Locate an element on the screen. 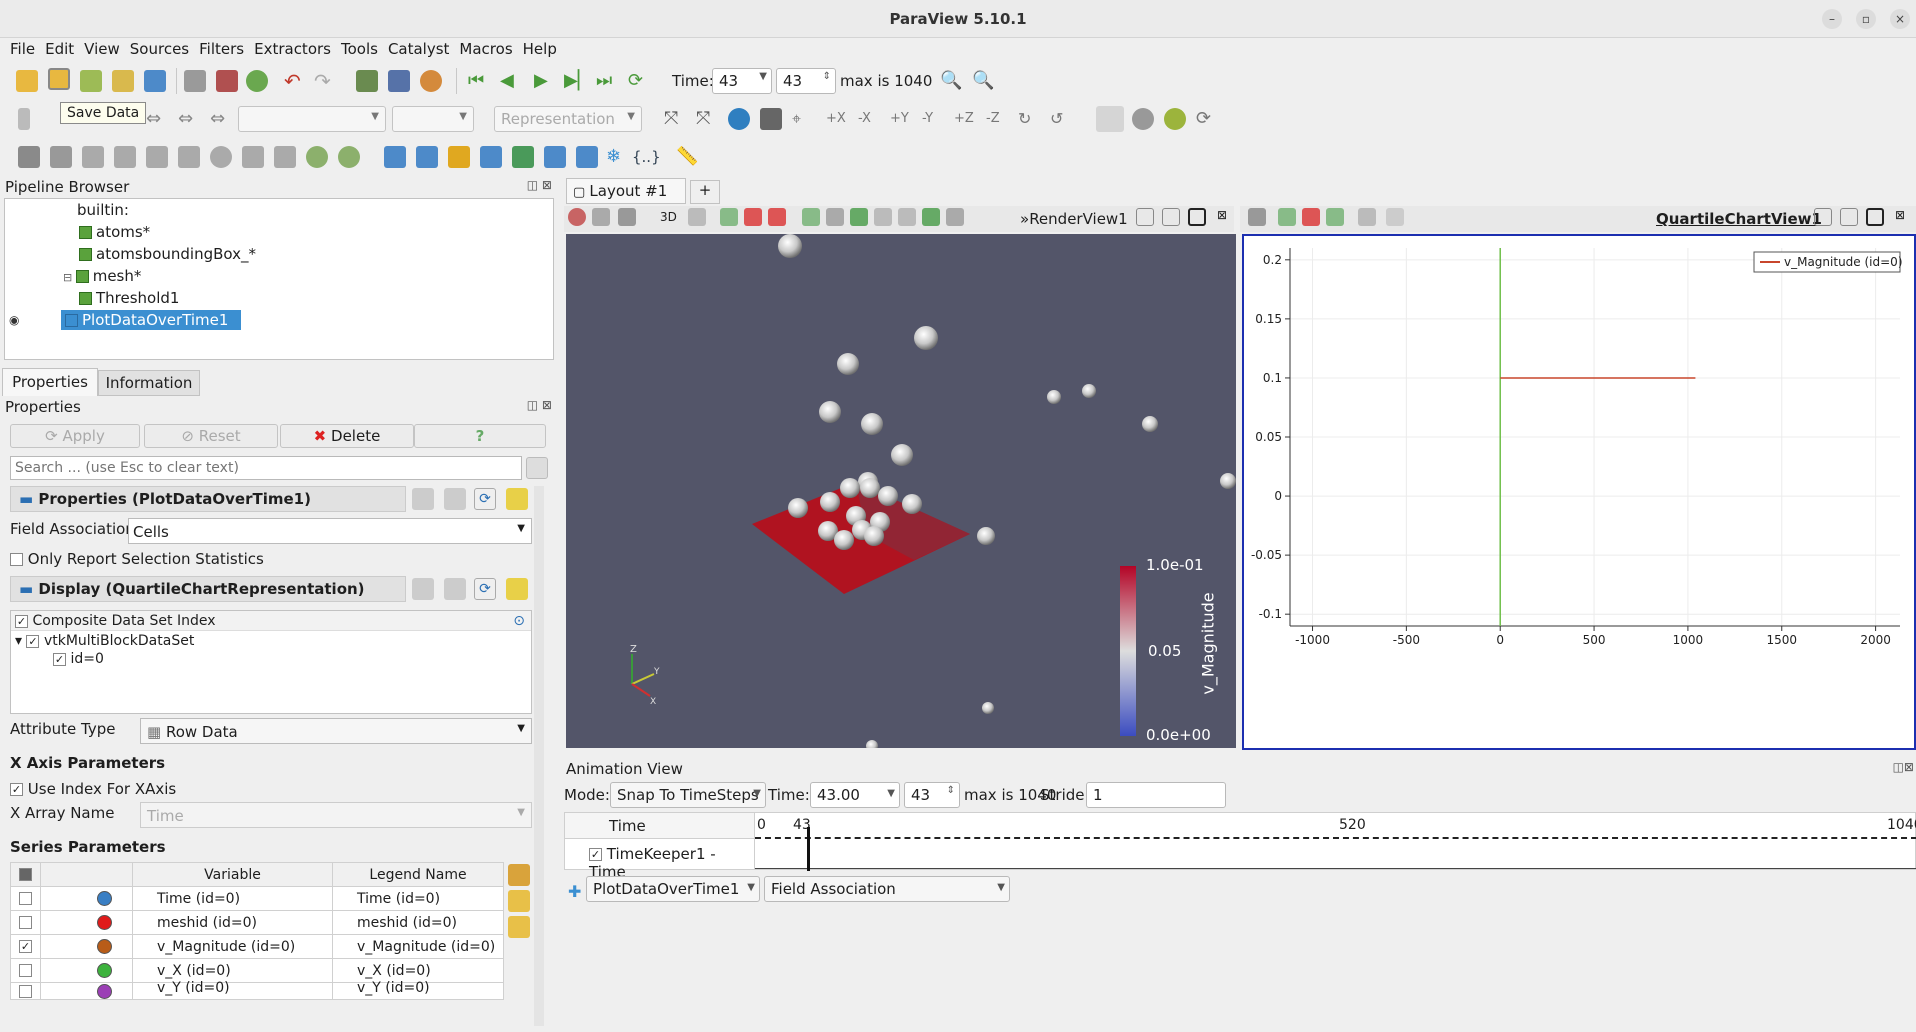 The height and width of the screenshot is (1032, 1916). view-plus-x-icon: +X is located at coordinates (837, 119).